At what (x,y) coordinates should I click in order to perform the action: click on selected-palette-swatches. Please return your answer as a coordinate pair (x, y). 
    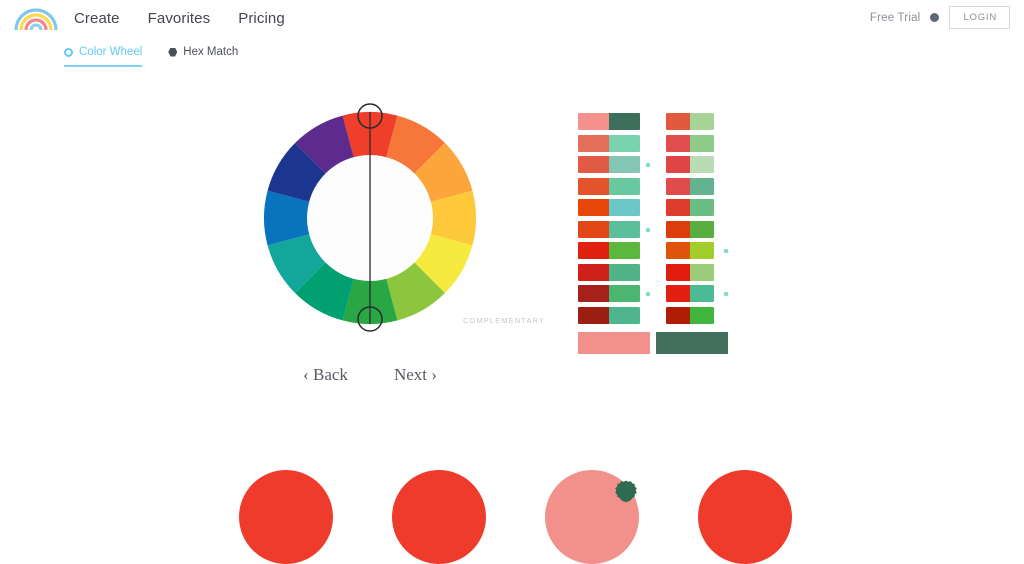
    Looking at the image, I should click on (653, 343).